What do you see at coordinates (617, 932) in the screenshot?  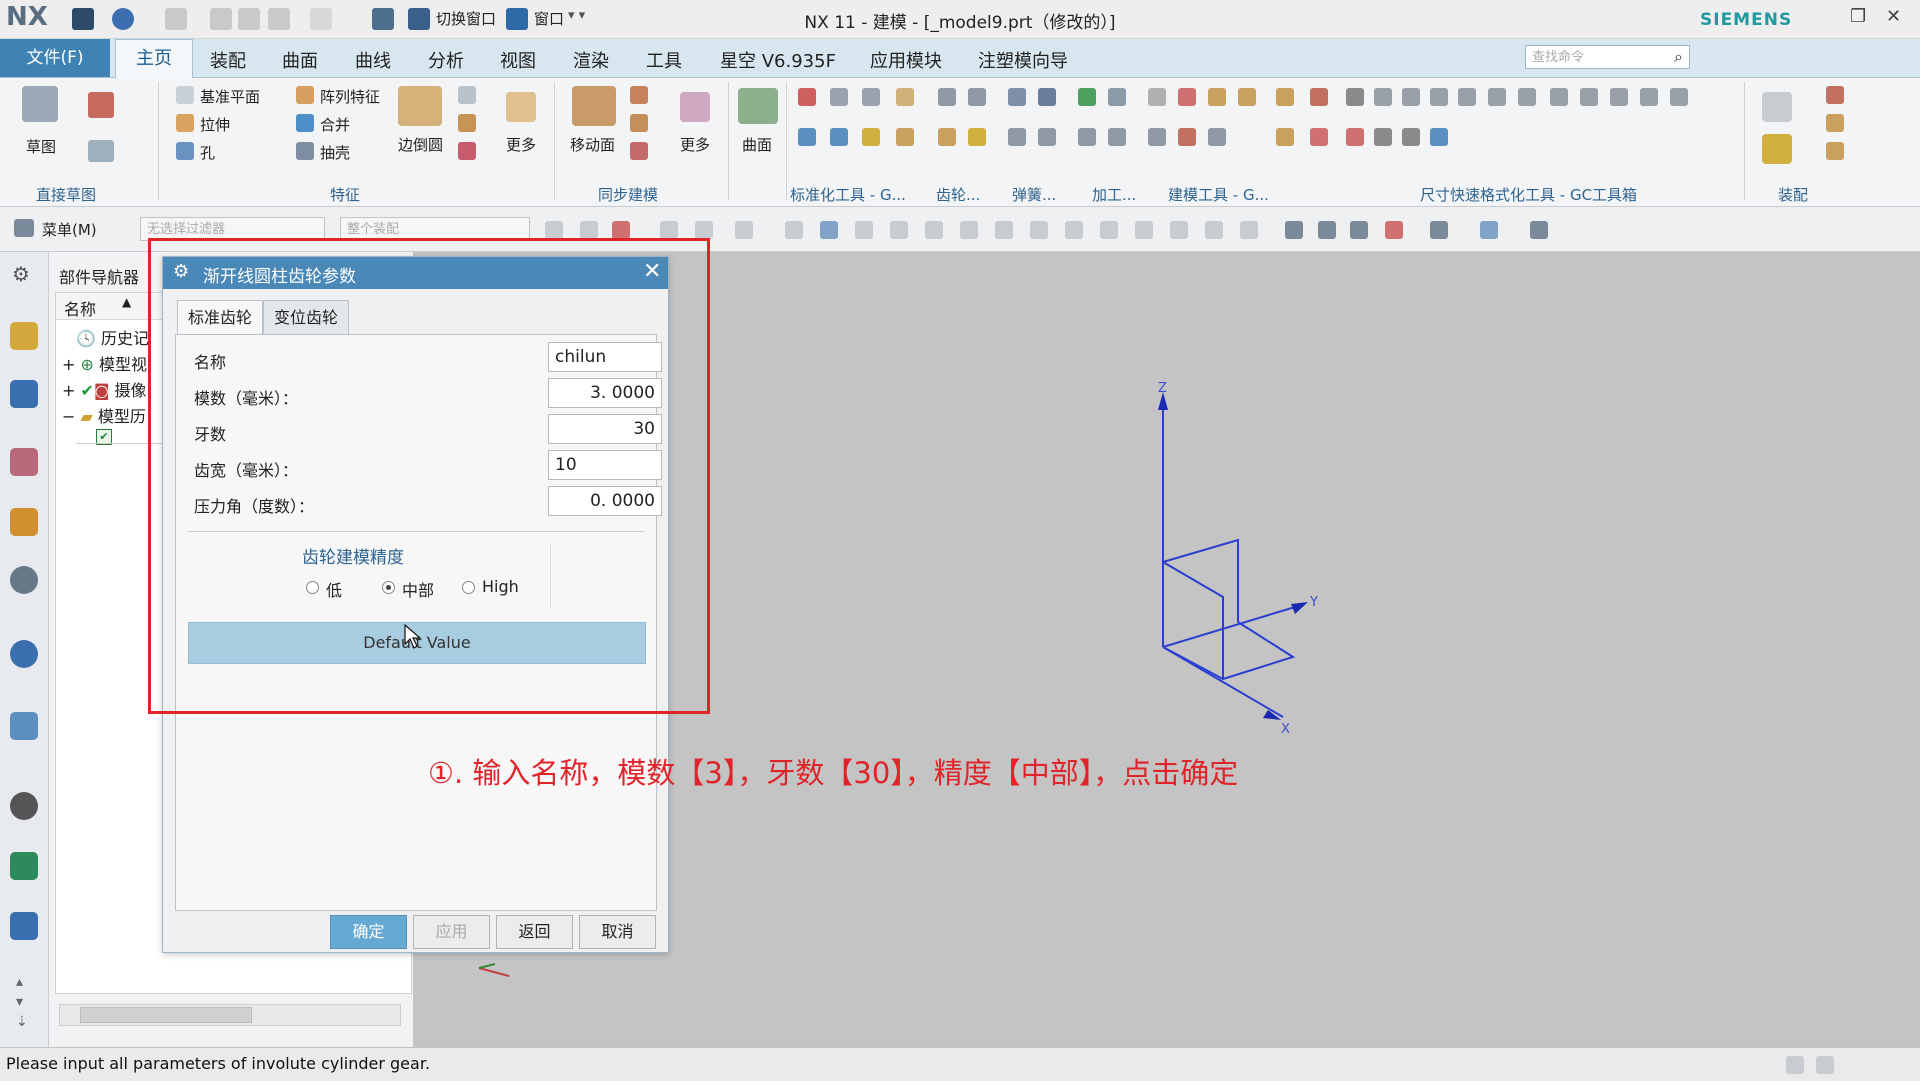 I see `cancel-button: 取消` at bounding box center [617, 932].